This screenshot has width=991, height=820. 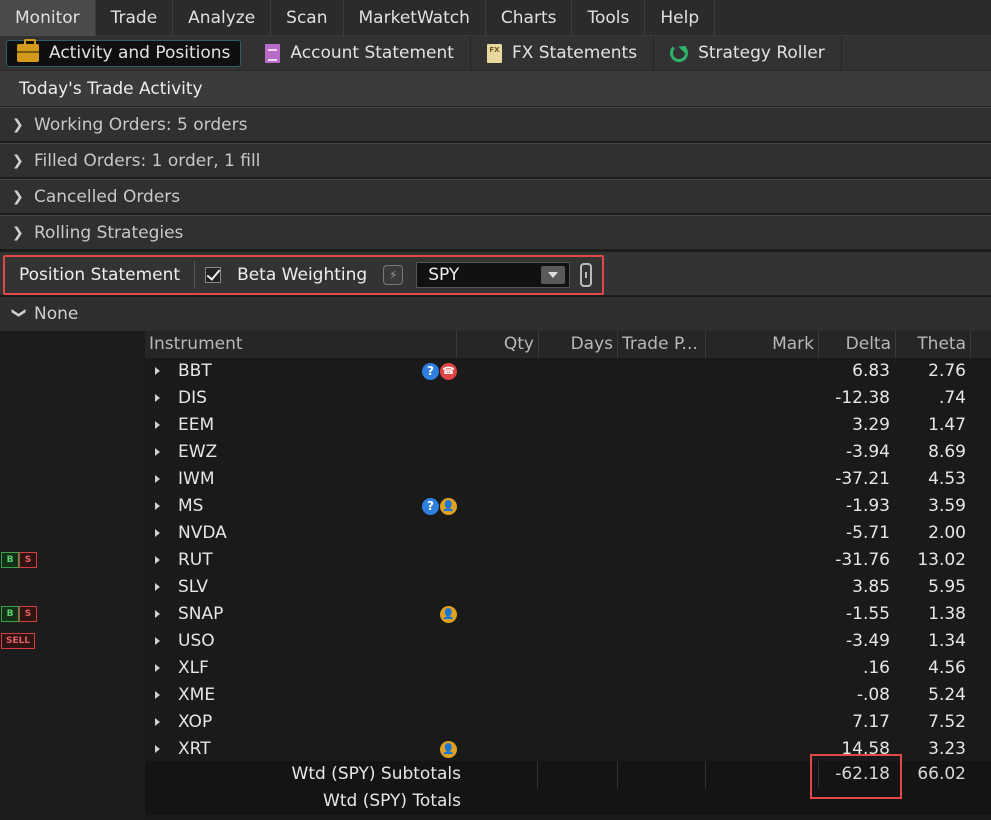 I want to click on table-row: BBT ☎? 6.83 2.76, so click(x=568, y=371).